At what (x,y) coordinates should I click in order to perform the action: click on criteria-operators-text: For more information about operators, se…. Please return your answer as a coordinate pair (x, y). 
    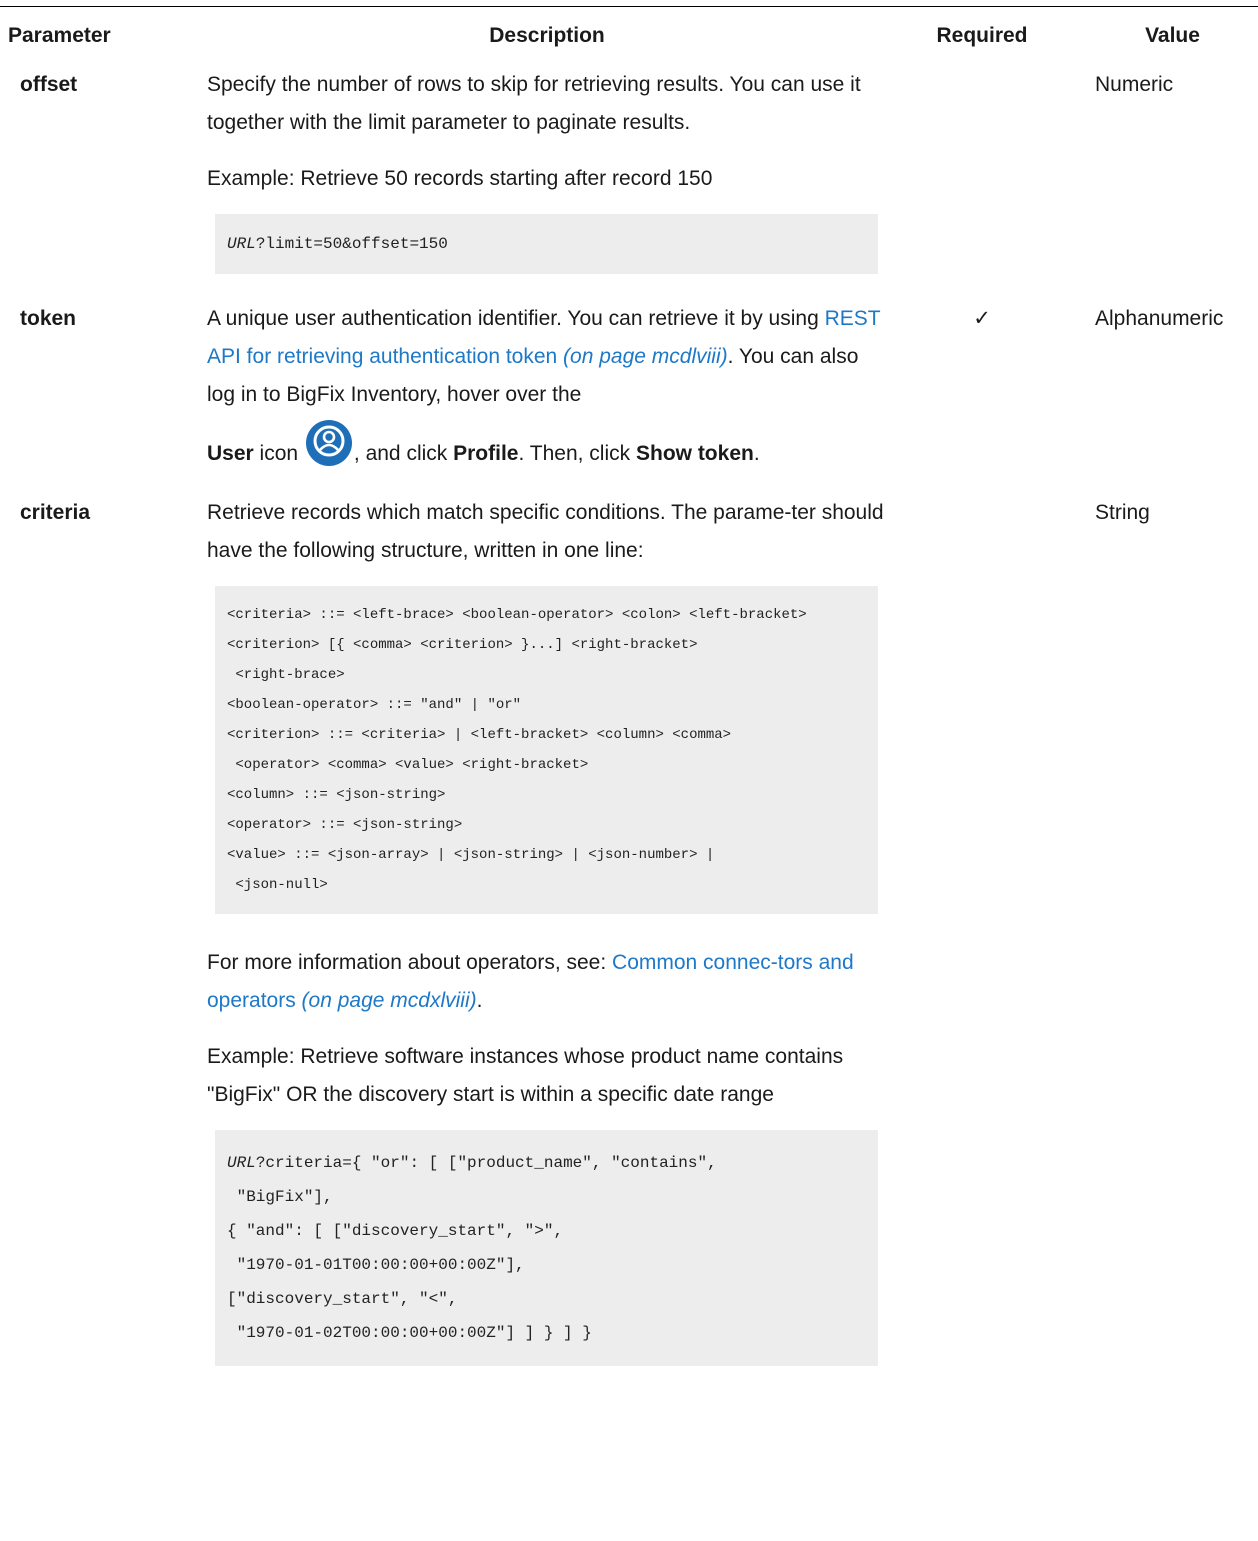
    Looking at the image, I should click on (547, 982).